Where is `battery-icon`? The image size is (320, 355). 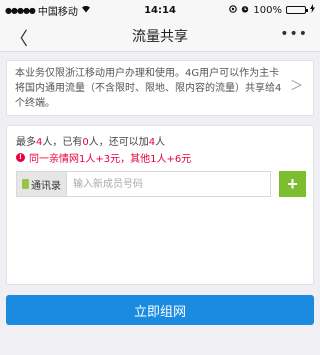 battery-icon is located at coordinates (297, 10).